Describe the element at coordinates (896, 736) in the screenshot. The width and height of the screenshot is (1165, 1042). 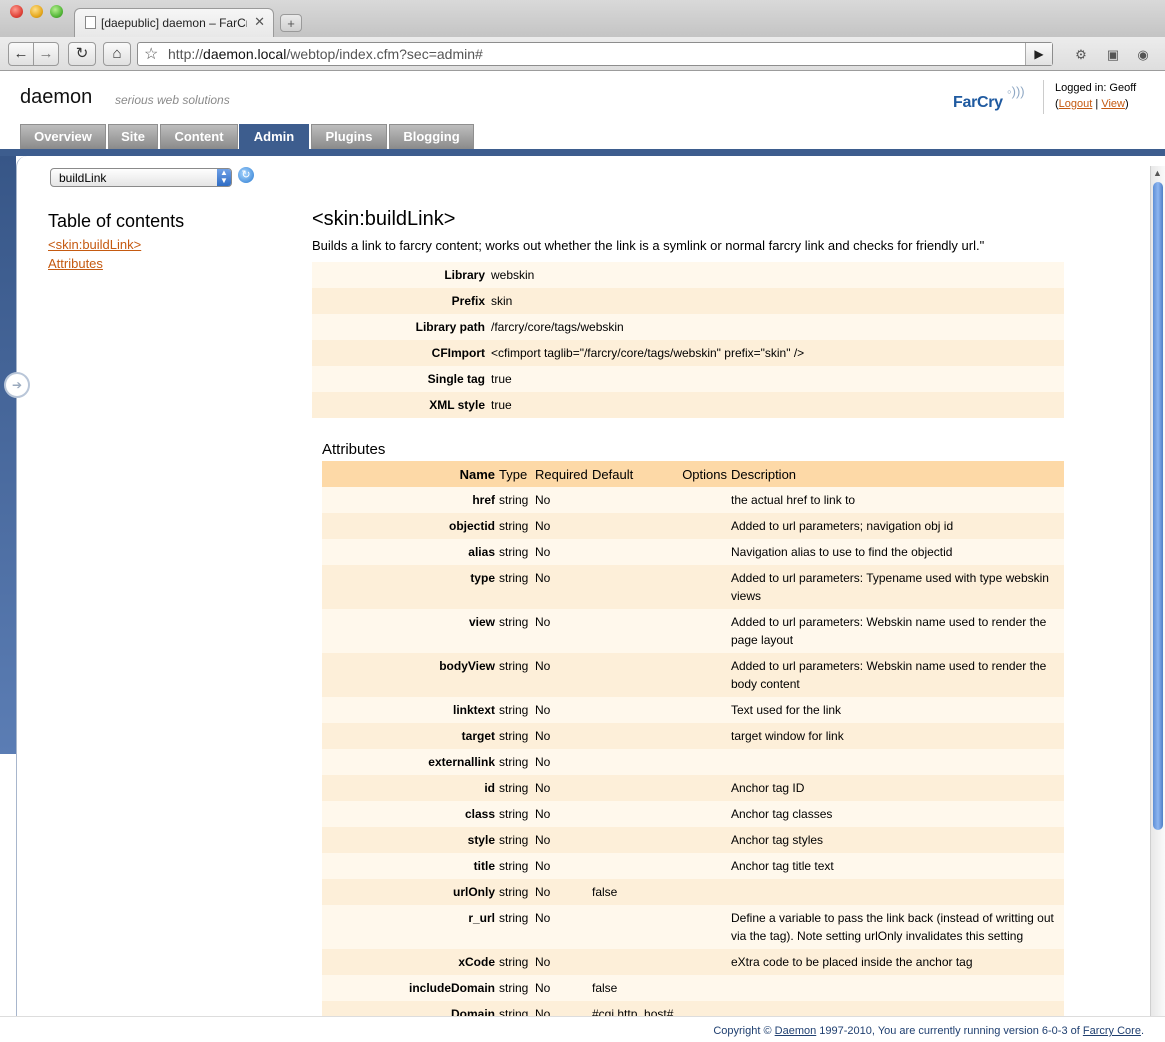
I see `attribute-description: target window for link` at that location.